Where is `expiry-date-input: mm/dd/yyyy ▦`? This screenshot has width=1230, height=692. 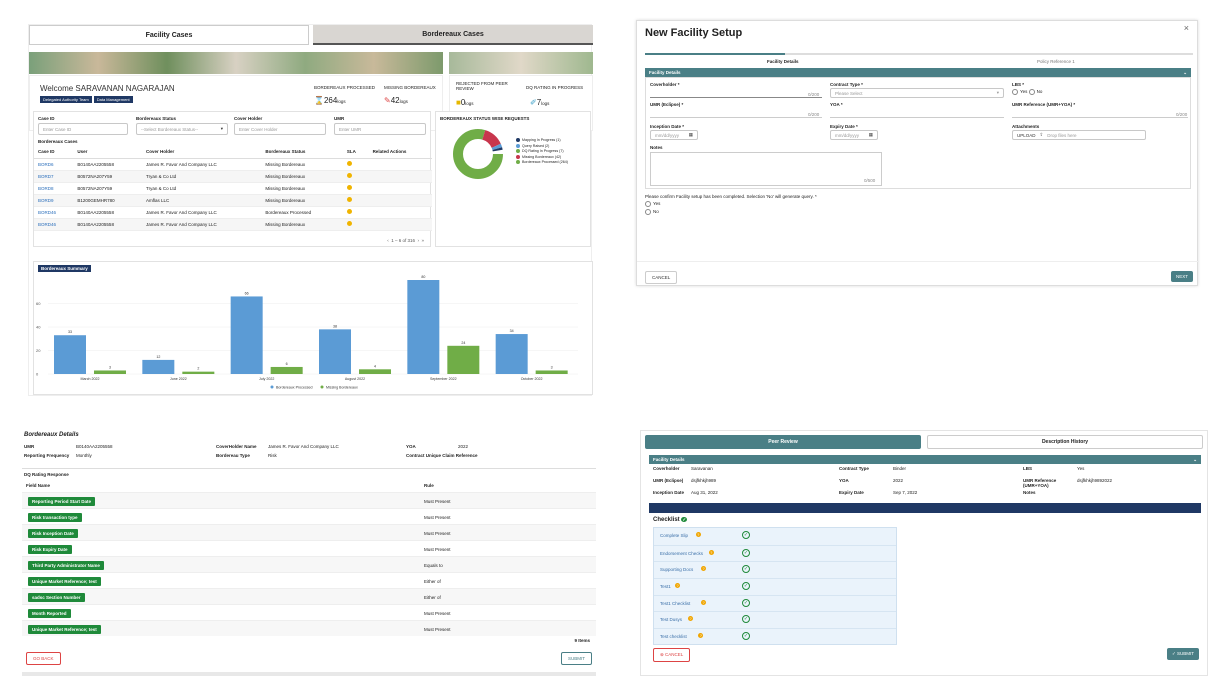
expiry-date-input: mm/dd/yyyy ▦ is located at coordinates (854, 135).